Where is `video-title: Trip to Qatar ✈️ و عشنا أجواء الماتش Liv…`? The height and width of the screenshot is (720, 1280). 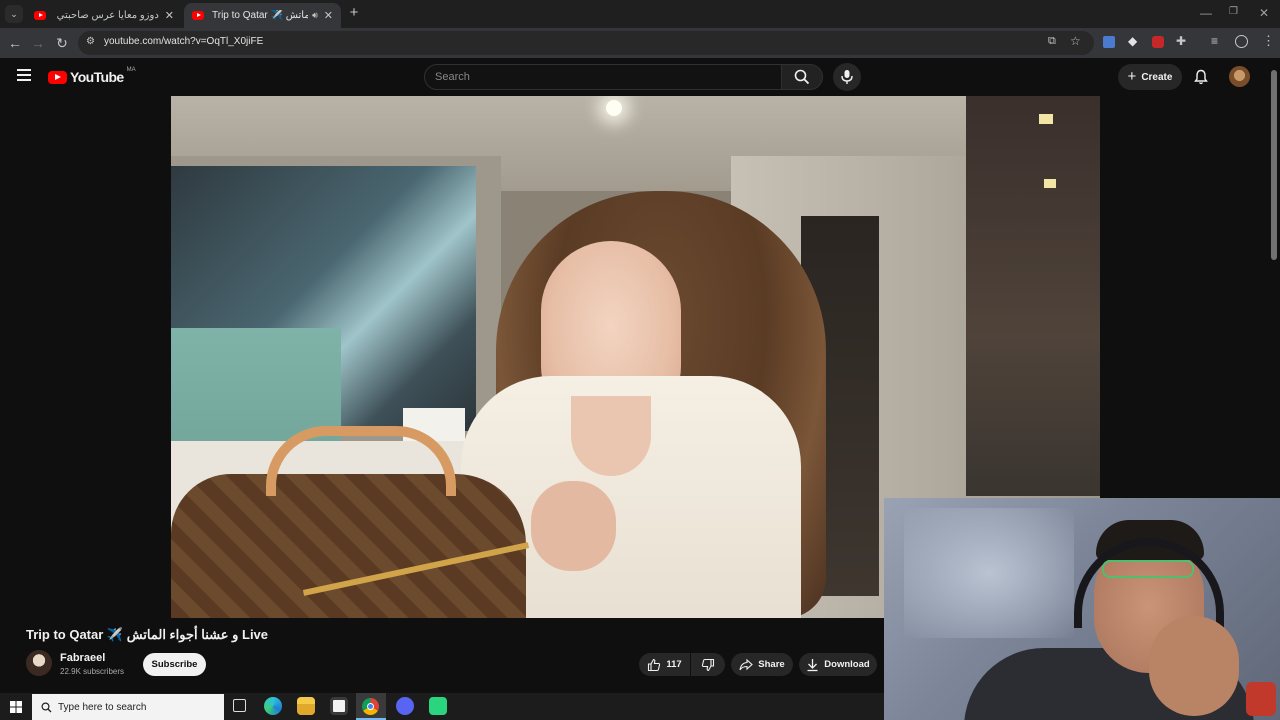
video-title: Trip to Qatar ✈️ و عشنا أجواء الماتش Liv… is located at coordinates (147, 634).